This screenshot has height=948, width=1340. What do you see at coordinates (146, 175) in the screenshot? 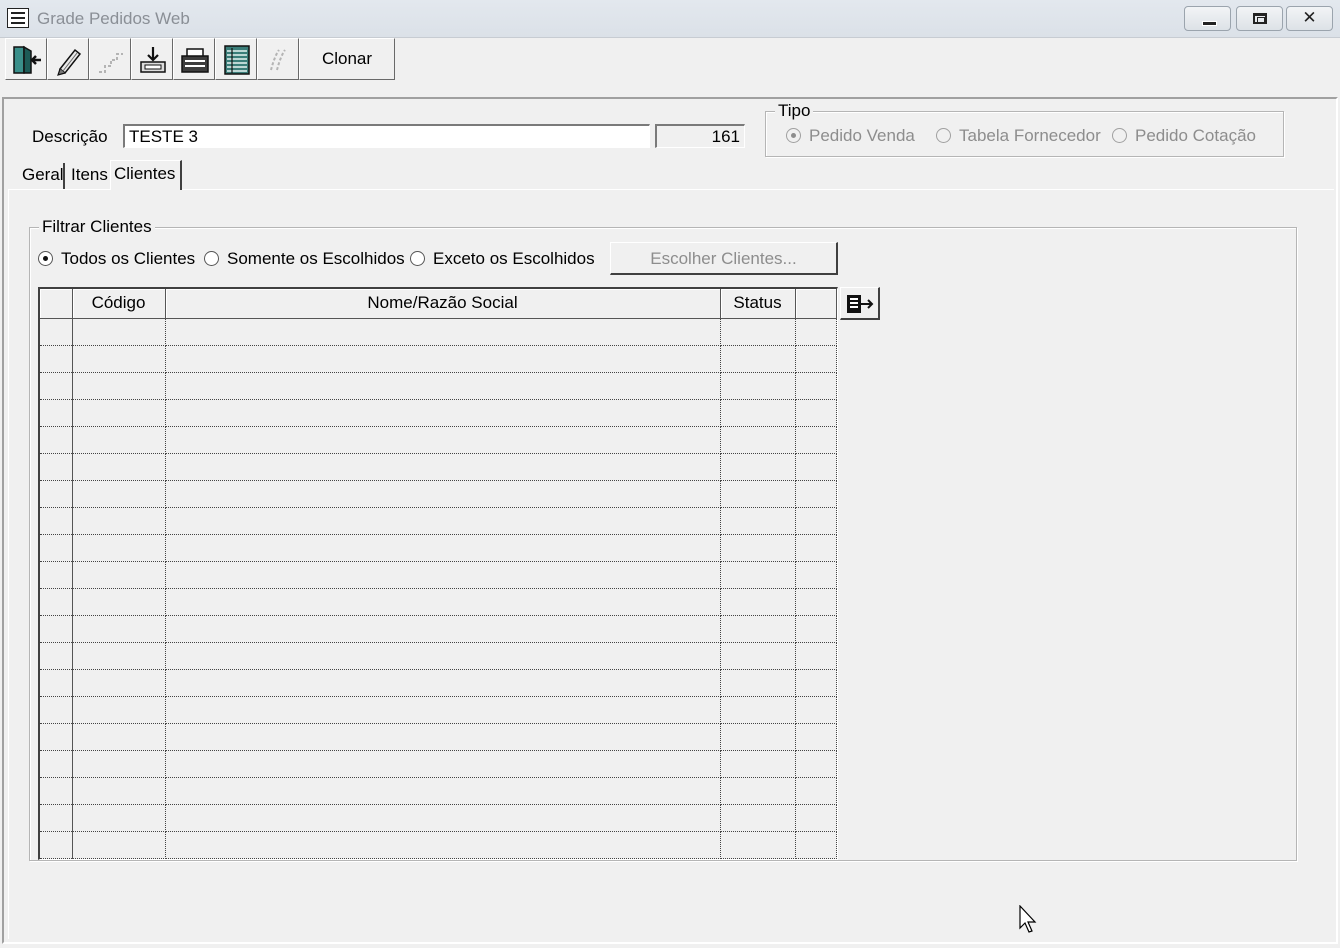
I see `tab-clientes: Clientes` at bounding box center [146, 175].